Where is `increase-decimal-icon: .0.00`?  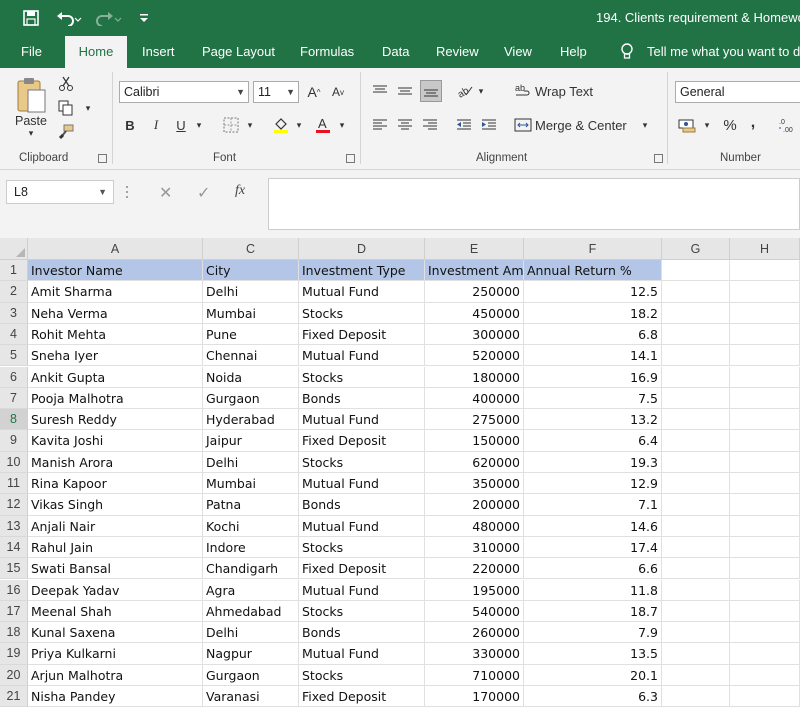
increase-decimal-icon: .0.00 is located at coordinates (788, 125).